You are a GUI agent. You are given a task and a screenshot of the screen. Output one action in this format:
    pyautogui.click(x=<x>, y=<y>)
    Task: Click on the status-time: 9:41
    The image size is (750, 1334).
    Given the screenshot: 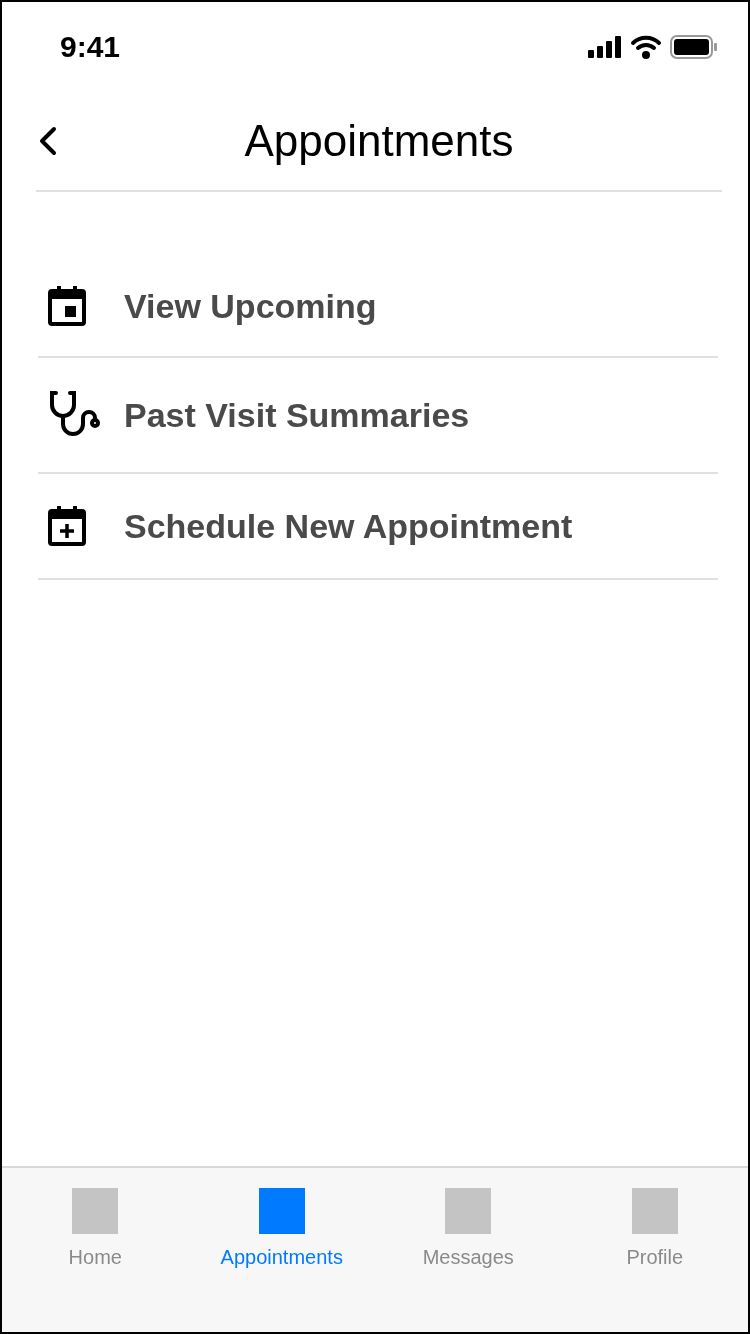 What is the action you would take?
    pyautogui.click(x=90, y=47)
    